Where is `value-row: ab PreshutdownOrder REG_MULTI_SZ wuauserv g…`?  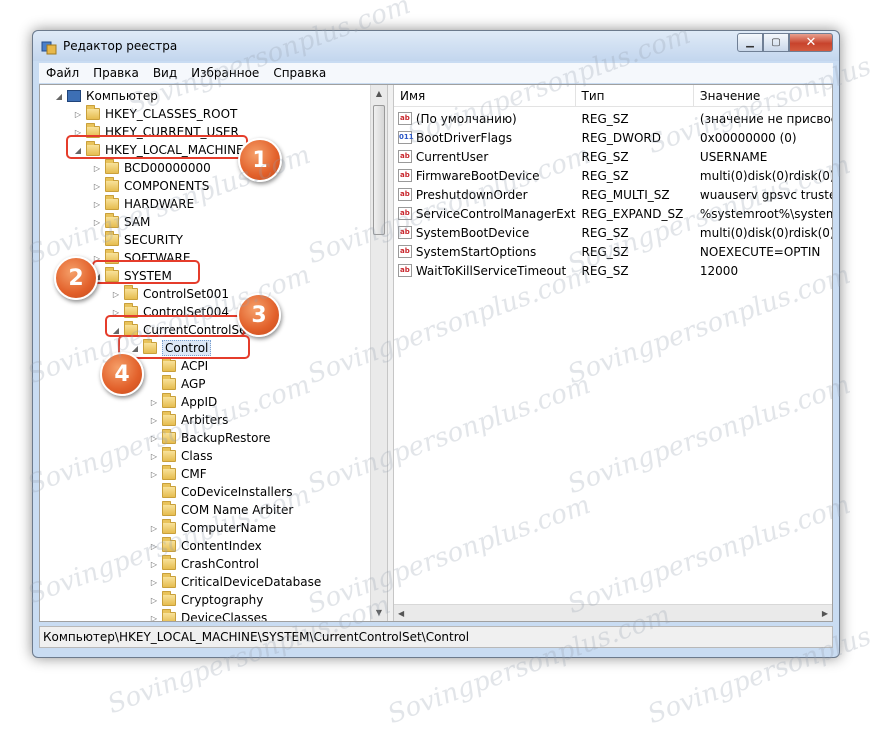 value-row: ab PreshutdownOrder REG_MULTI_SZ wuauserv g… is located at coordinates (613, 194).